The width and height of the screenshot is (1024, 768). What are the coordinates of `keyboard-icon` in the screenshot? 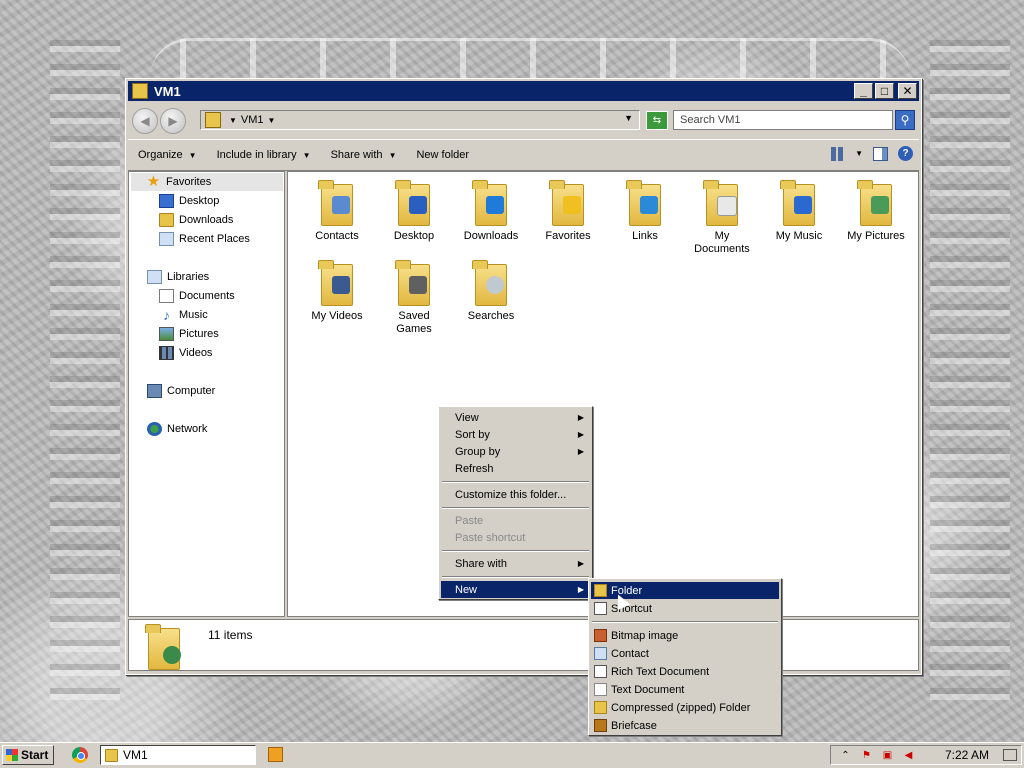 It's located at (1010, 755).